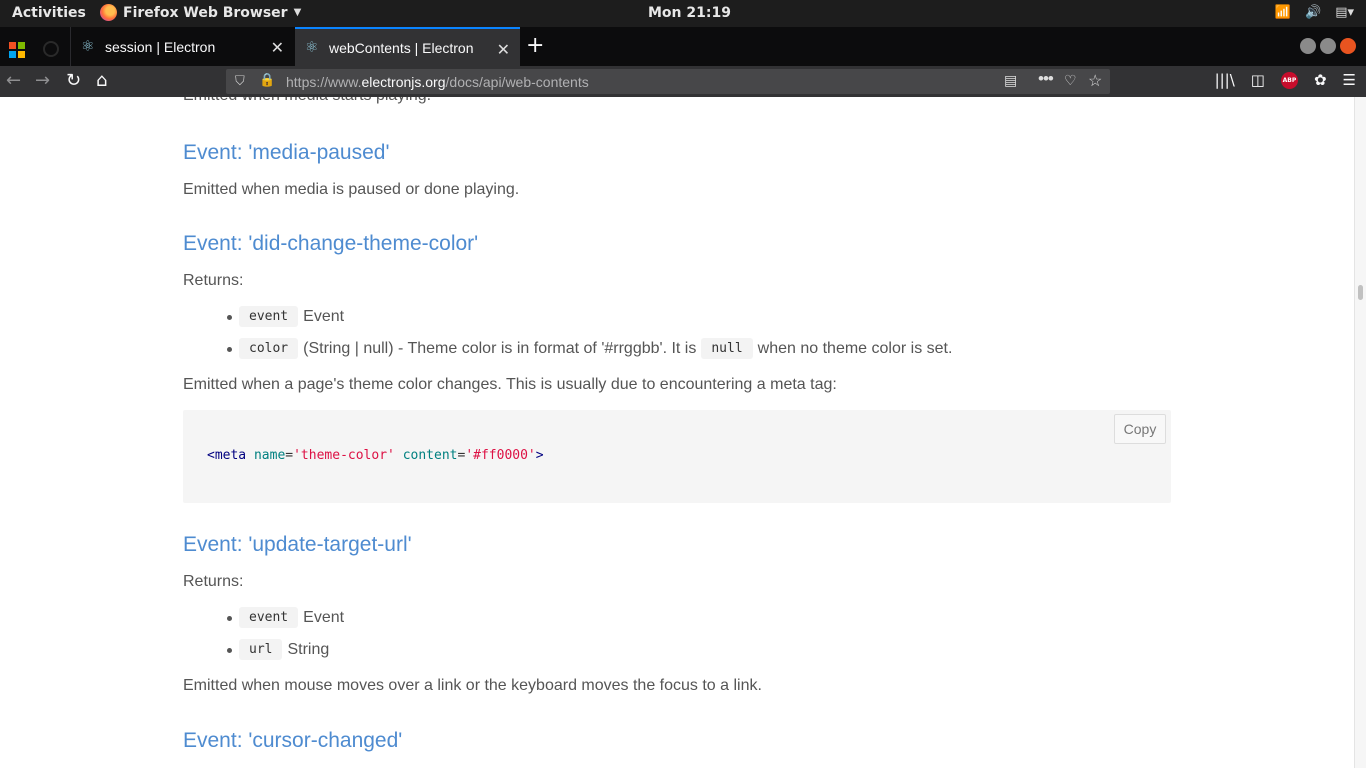 The height and width of the screenshot is (768, 1366). Describe the element at coordinates (1140, 429) in the screenshot. I see `copy-button: Copy` at that location.